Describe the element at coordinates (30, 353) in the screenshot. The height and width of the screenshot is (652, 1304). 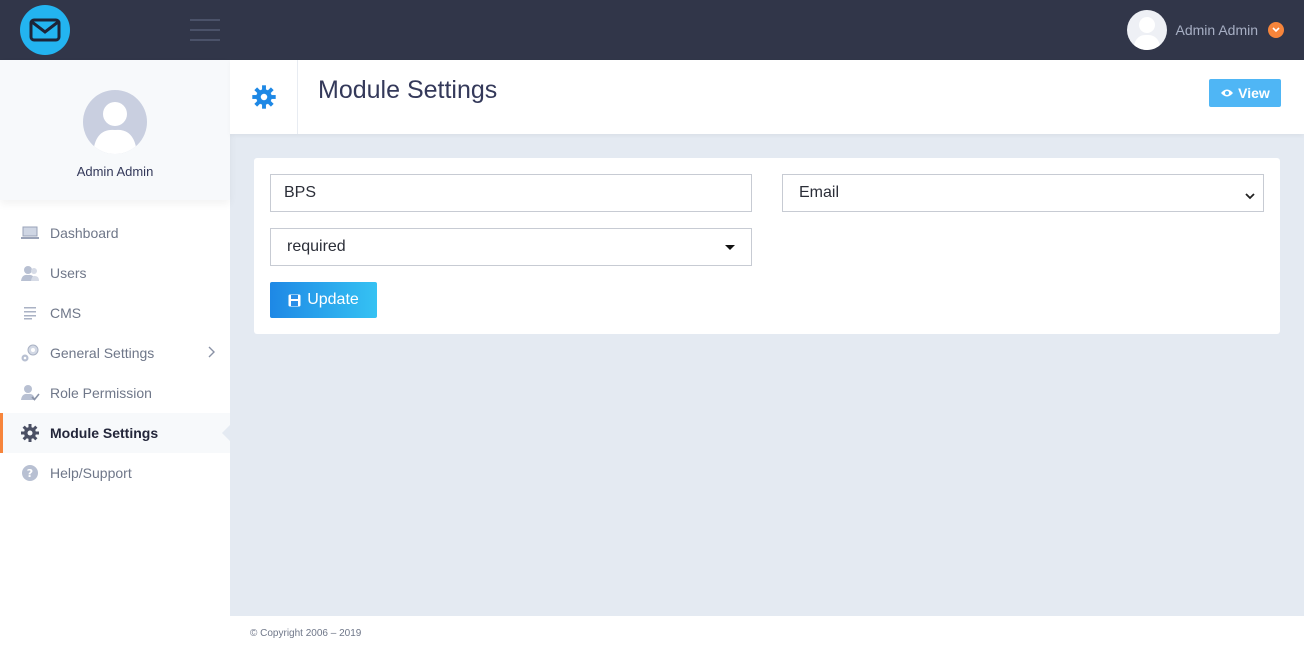
I see `gears-icon` at that location.